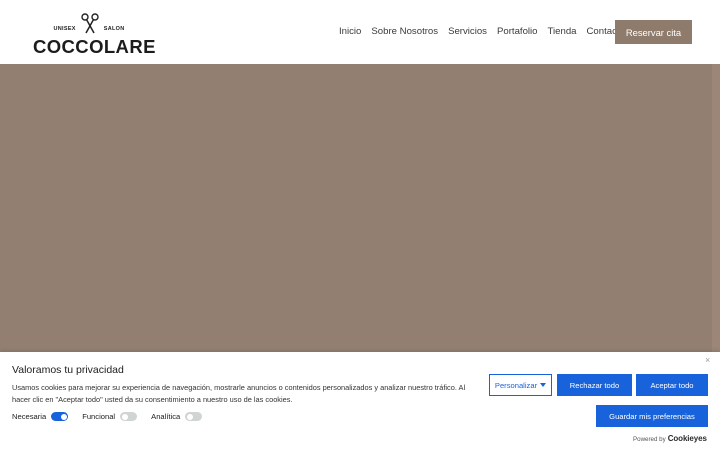 Image resolution: width=720 pixels, height=450 pixels. I want to click on cookieyes-logo: Cookieyes, so click(687, 438).